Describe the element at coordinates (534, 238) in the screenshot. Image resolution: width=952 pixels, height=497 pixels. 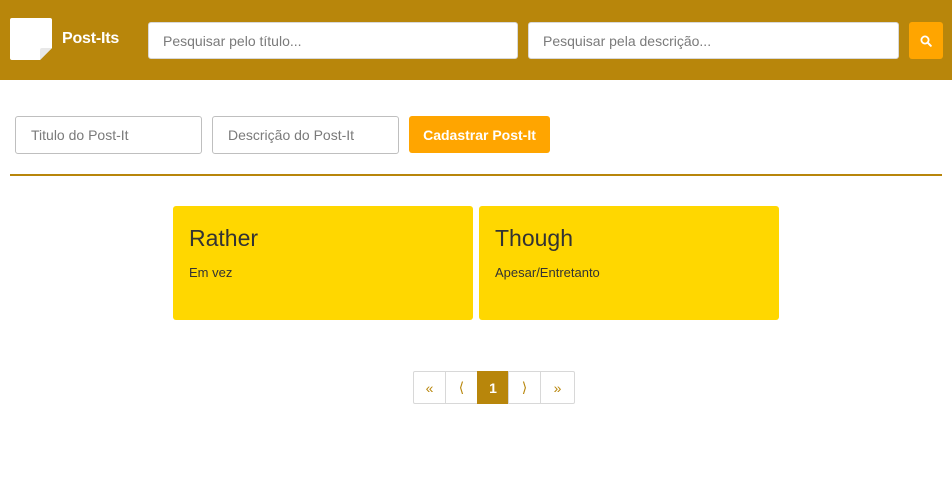
I see `postit-title: Though` at that location.